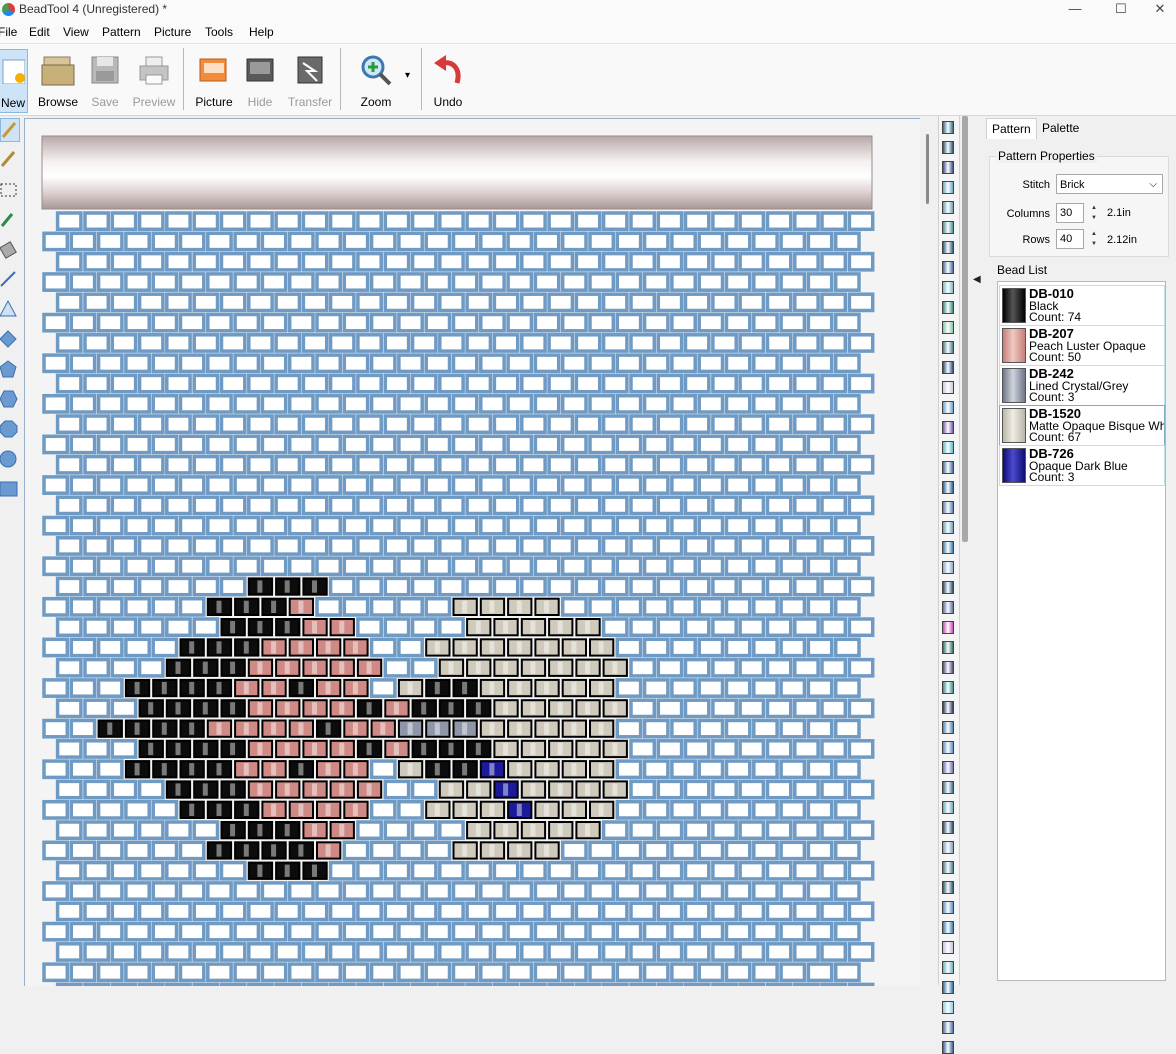 Image resolution: width=1176 pixels, height=1054 pixels. I want to click on transfer-button: Transfer, so click(310, 80).